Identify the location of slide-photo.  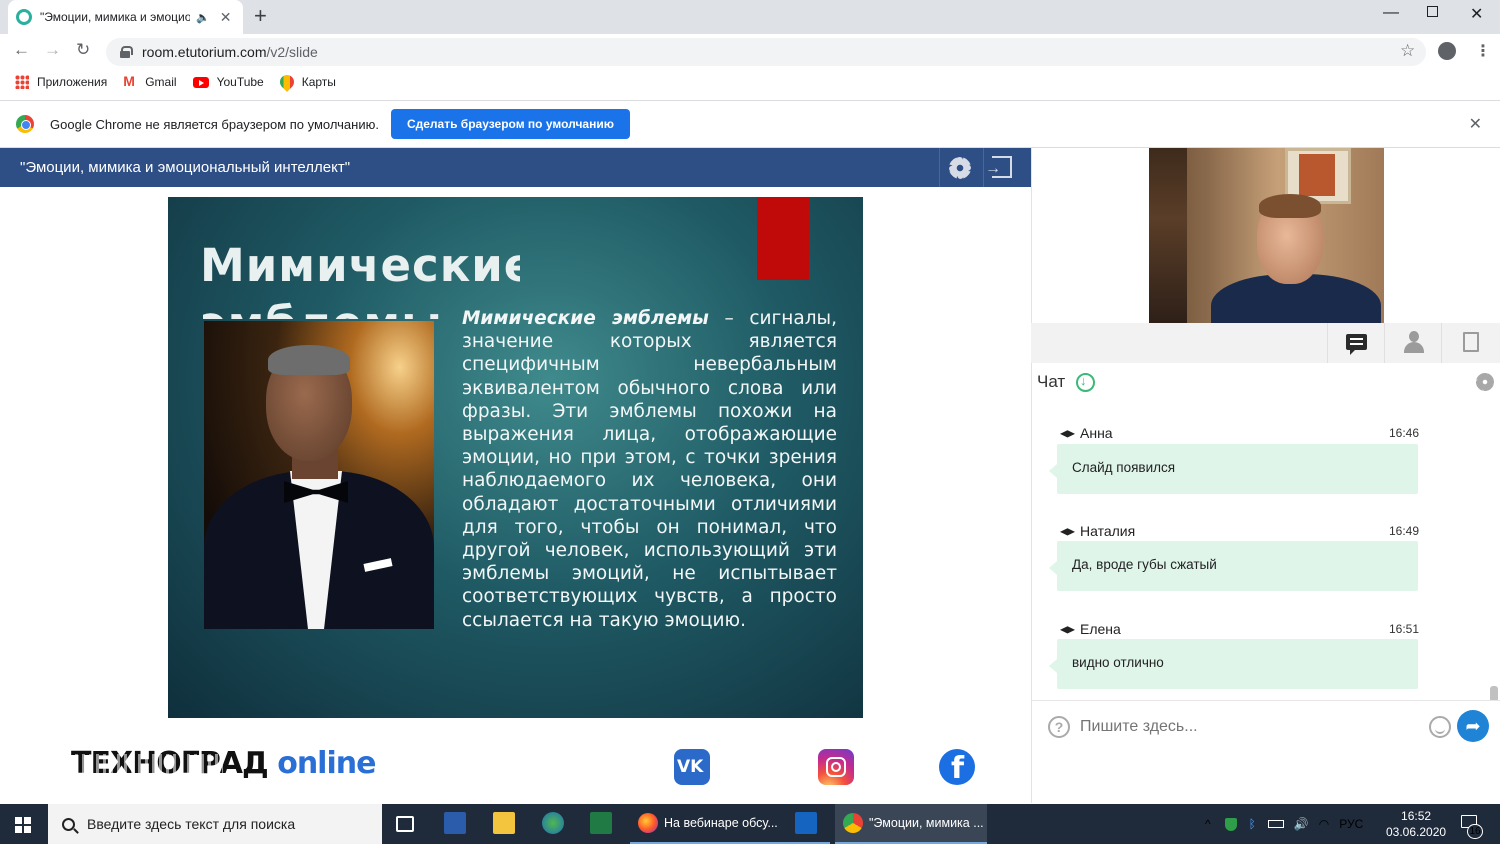
(319, 475).